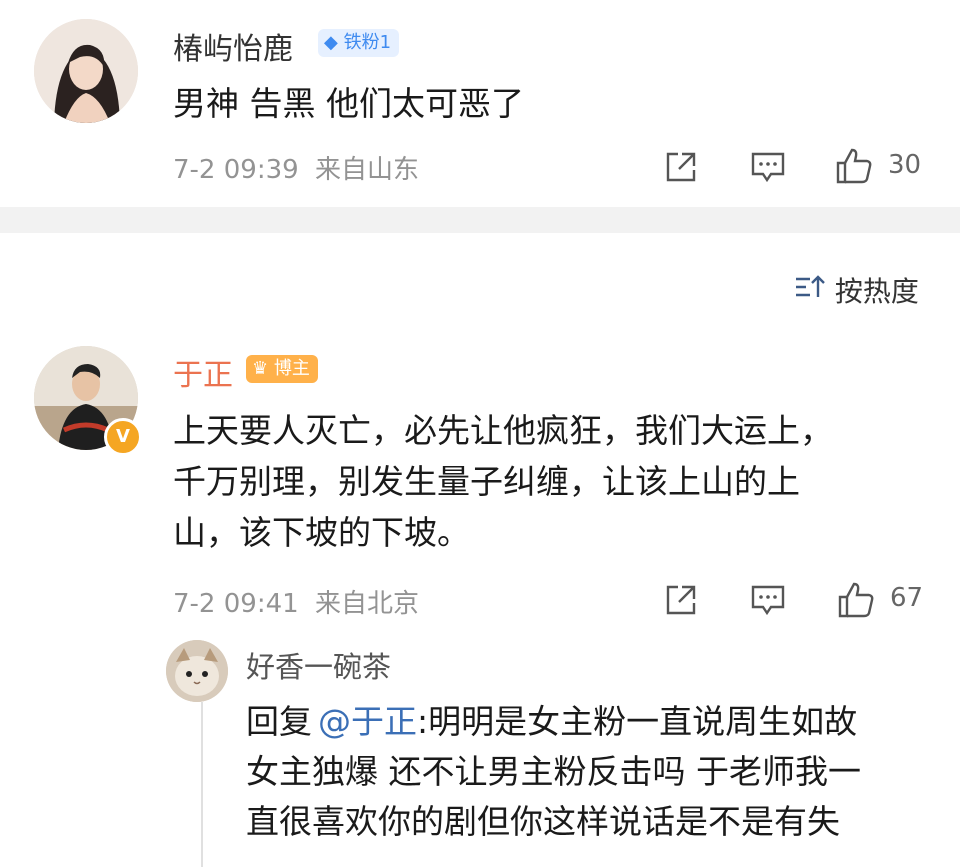 The height and width of the screenshot is (867, 960). What do you see at coordinates (423, 721) in the screenshot?
I see `reply-colon: :` at bounding box center [423, 721].